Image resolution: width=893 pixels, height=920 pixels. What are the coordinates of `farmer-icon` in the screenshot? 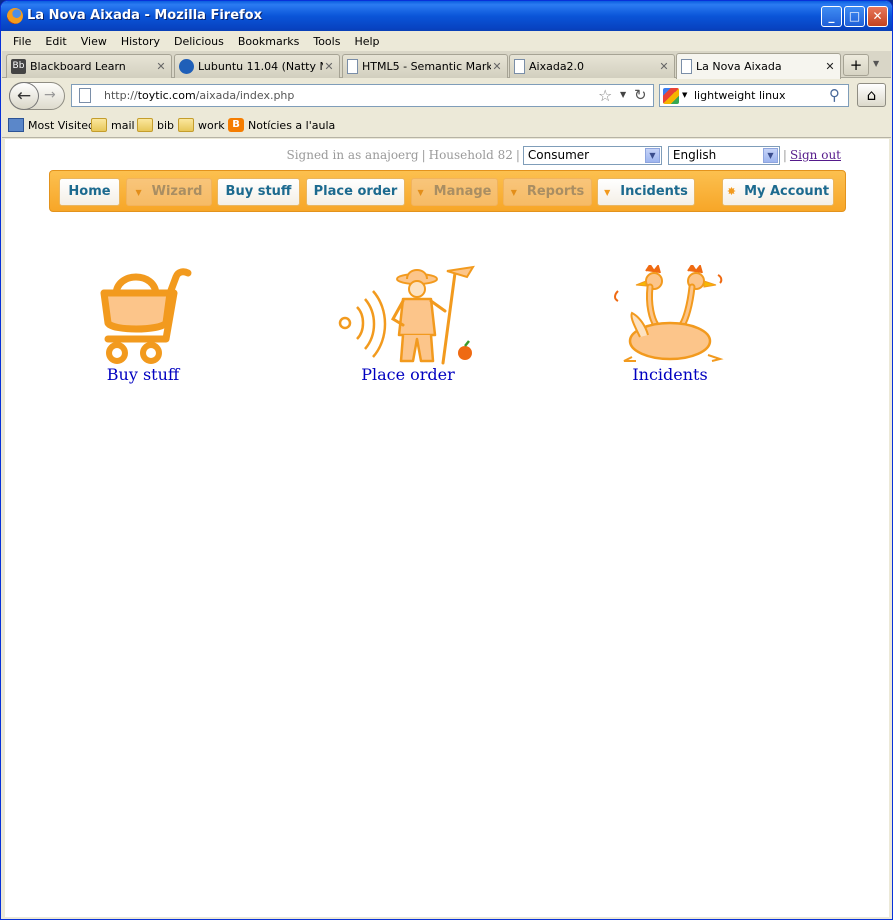 It's located at (406, 315).